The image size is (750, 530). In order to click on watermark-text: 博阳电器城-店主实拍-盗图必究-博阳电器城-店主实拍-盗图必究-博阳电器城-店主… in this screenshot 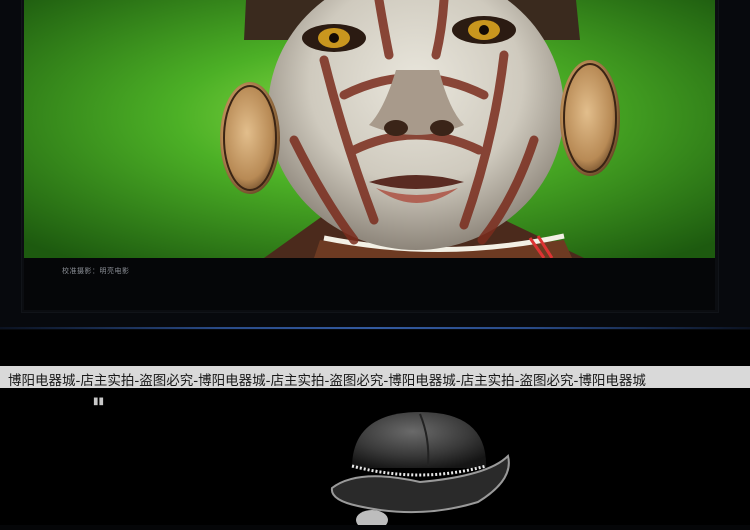, I will do `click(327, 380)`.